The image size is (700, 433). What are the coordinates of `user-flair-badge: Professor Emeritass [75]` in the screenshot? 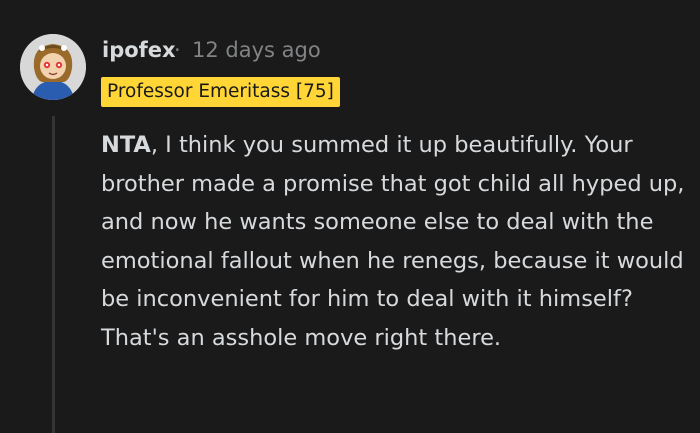 It's located at (220, 92).